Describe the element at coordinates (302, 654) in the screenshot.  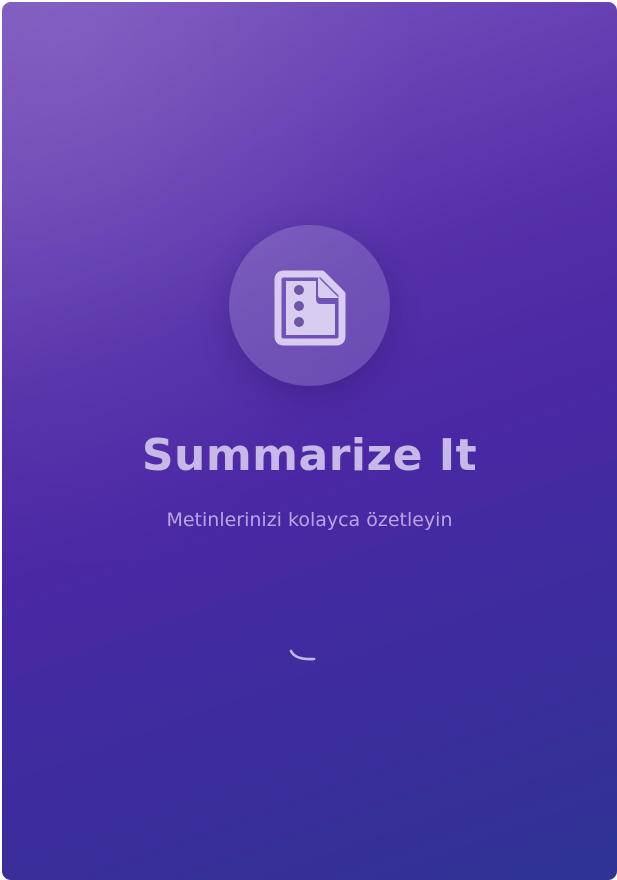
I see `loading-spinner` at that location.